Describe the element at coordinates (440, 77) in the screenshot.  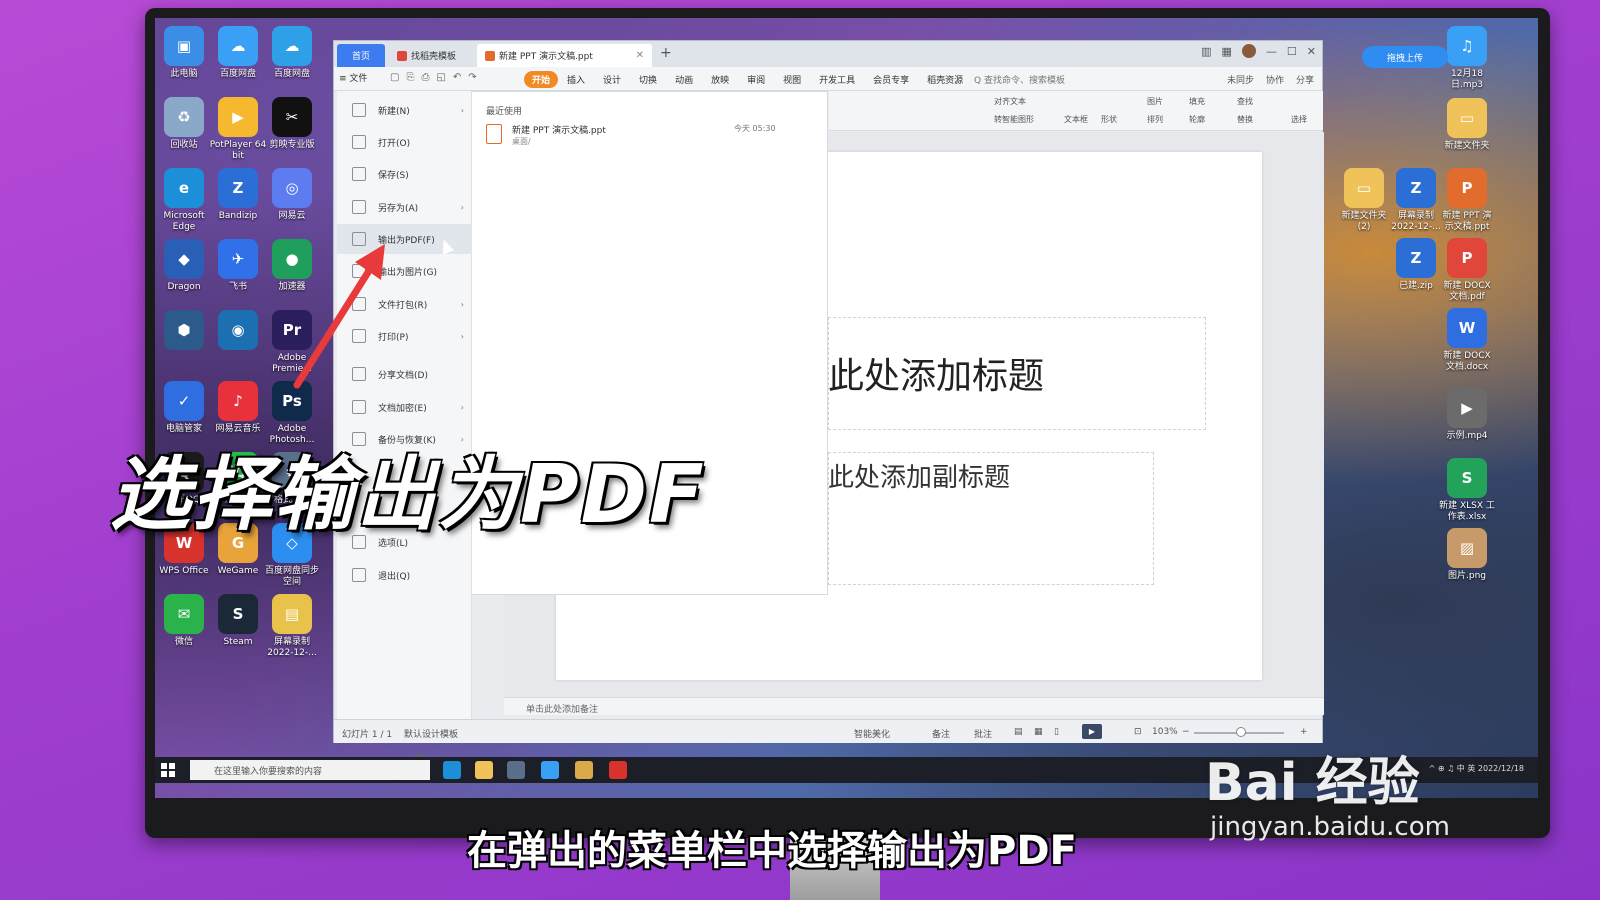
I see `preview-icon: ◱` at that location.